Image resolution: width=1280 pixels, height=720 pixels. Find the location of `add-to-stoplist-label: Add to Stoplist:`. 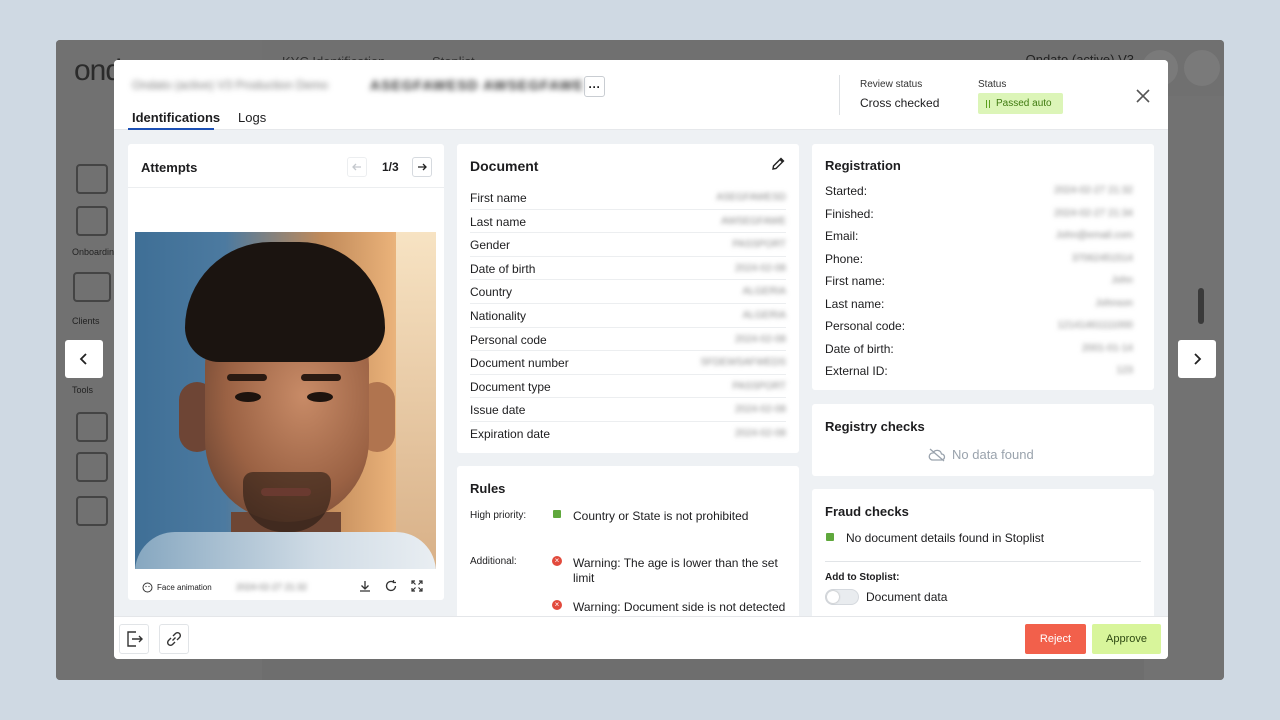

add-to-stoplist-label: Add to Stoplist: is located at coordinates (862, 577).